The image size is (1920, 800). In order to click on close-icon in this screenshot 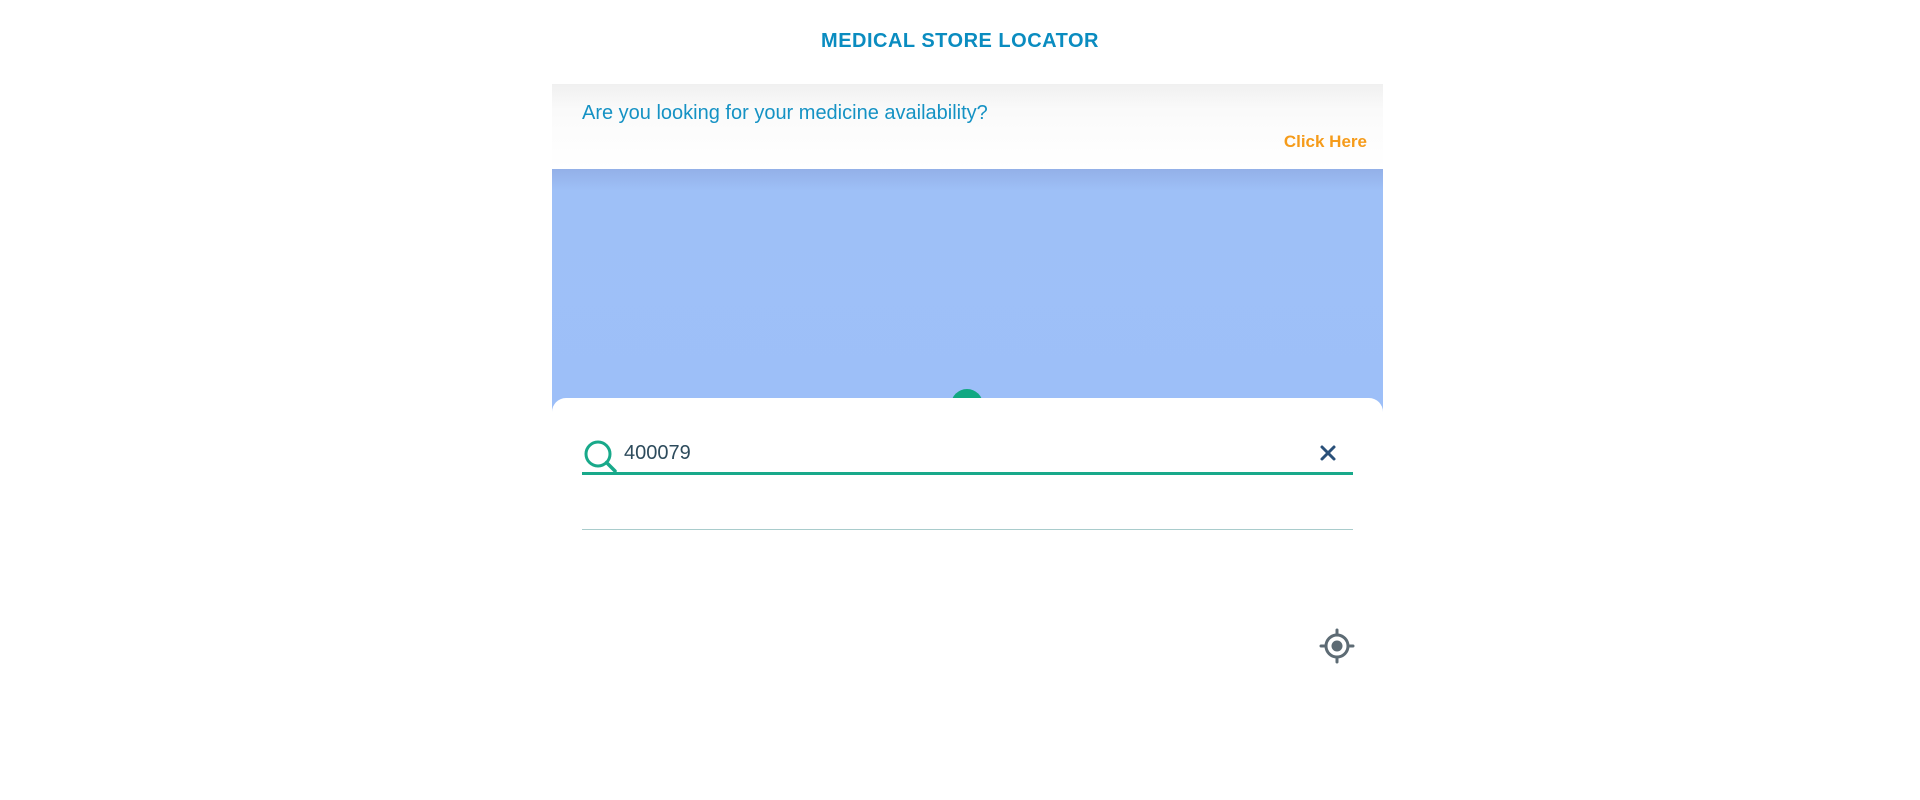, I will do `click(1328, 453)`.